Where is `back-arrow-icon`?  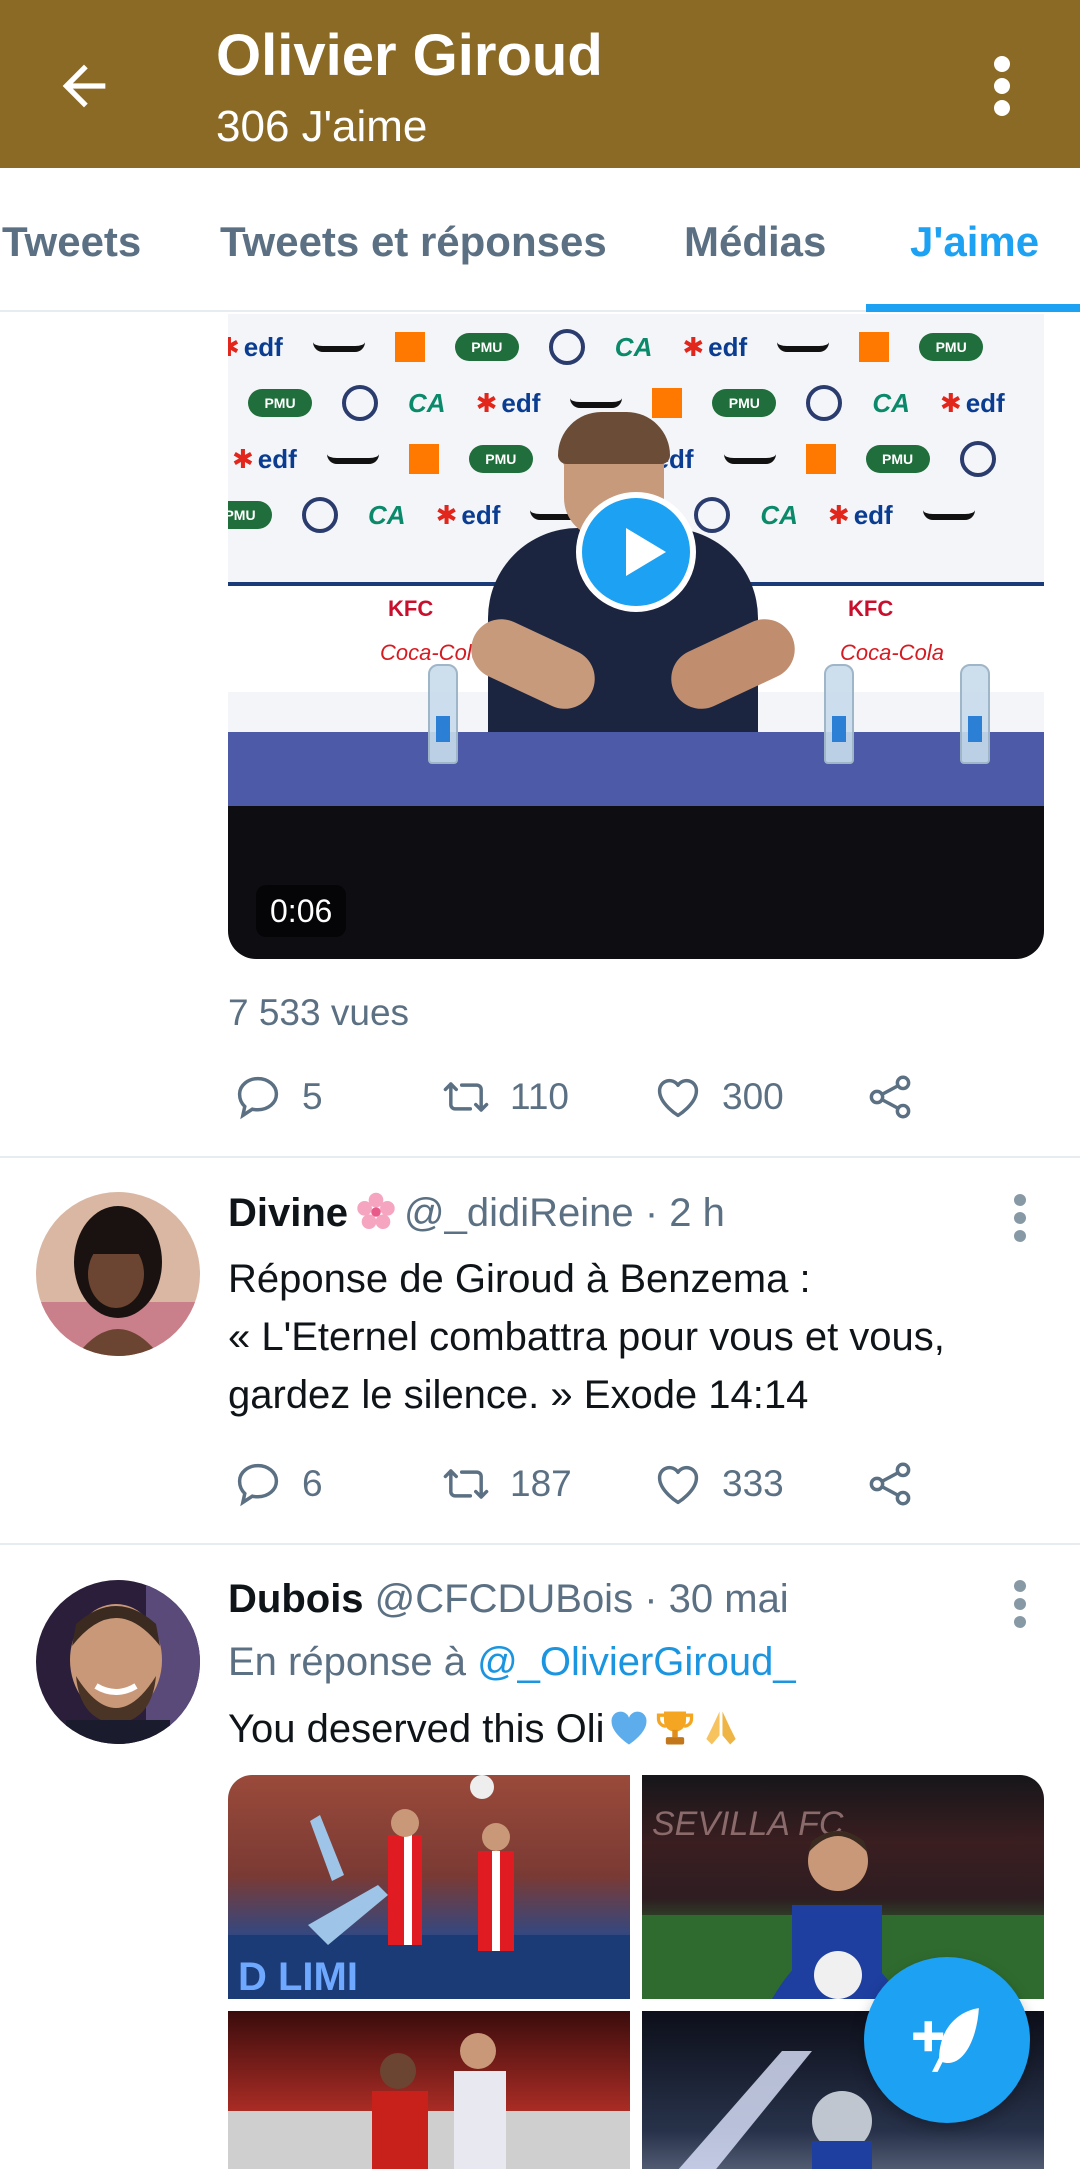 back-arrow-icon is located at coordinates (84, 86).